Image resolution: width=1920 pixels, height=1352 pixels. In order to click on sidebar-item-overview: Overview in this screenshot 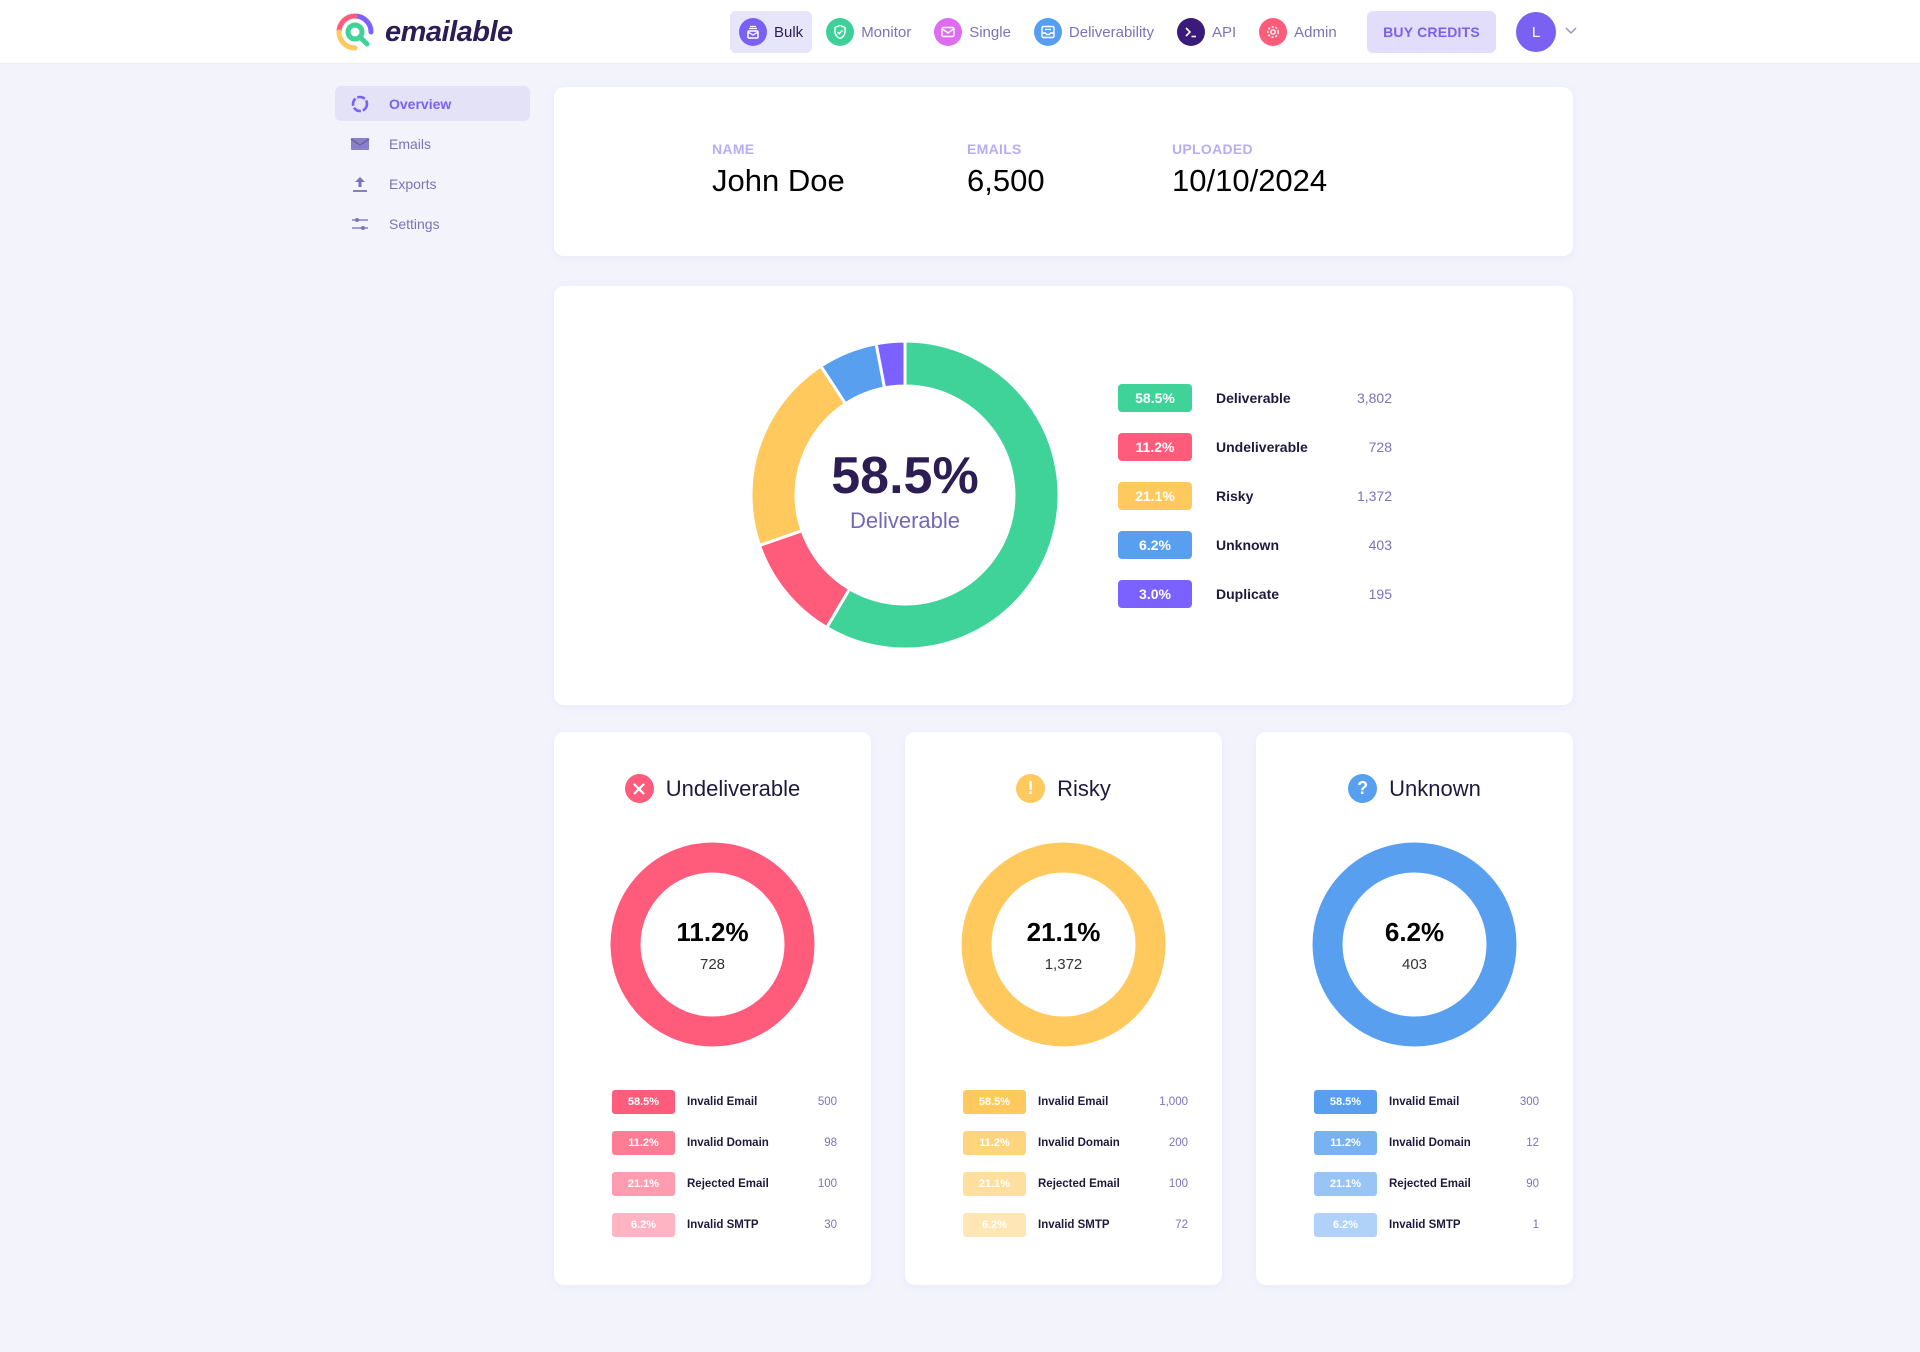, I will do `click(432, 103)`.